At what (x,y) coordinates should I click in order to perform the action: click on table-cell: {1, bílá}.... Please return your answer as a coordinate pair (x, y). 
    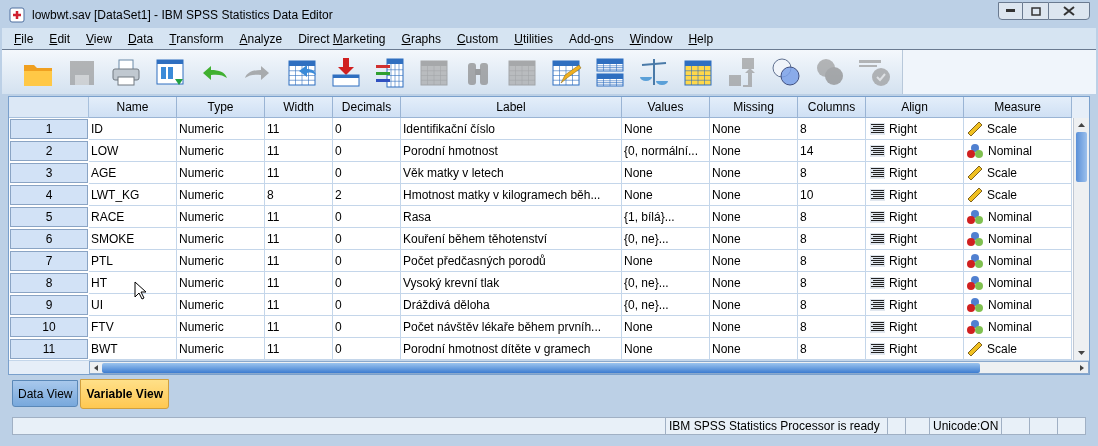
    Looking at the image, I should click on (666, 217).